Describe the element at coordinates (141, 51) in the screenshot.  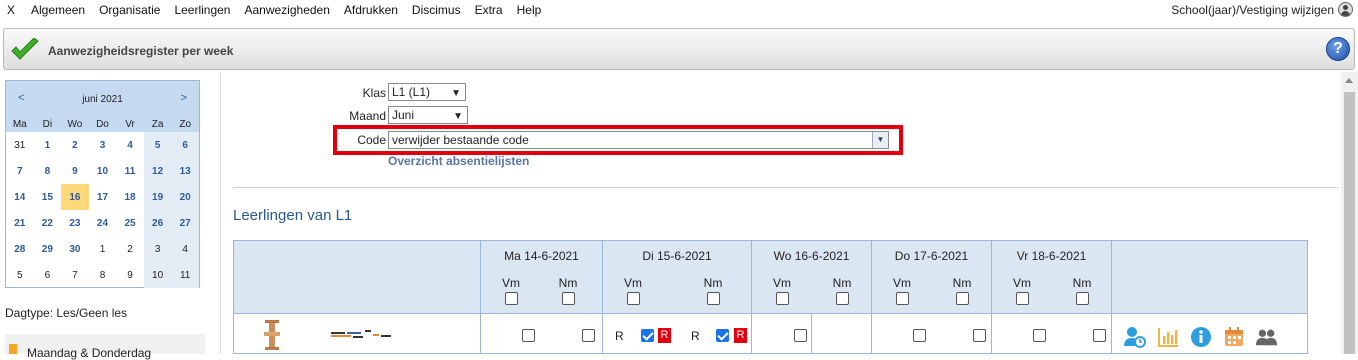
I see `page-title: Aanwezigheidsregister per week` at that location.